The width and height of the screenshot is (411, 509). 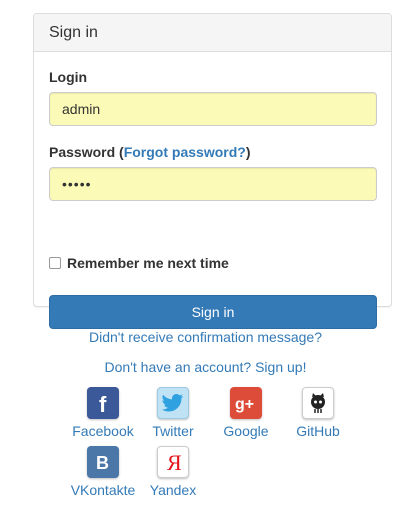 What do you see at coordinates (86, 152) in the screenshot?
I see `password-label-text: Password (` at bounding box center [86, 152].